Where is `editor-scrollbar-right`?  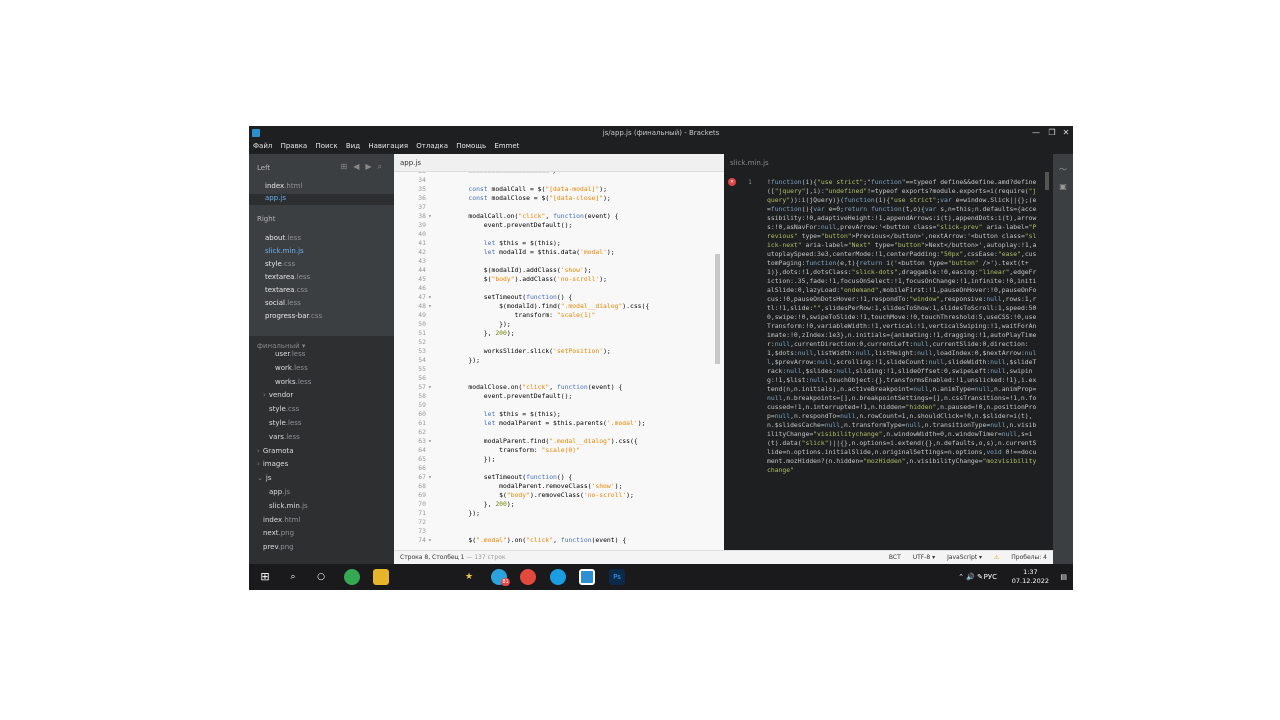 editor-scrollbar-right is located at coordinates (1047, 181).